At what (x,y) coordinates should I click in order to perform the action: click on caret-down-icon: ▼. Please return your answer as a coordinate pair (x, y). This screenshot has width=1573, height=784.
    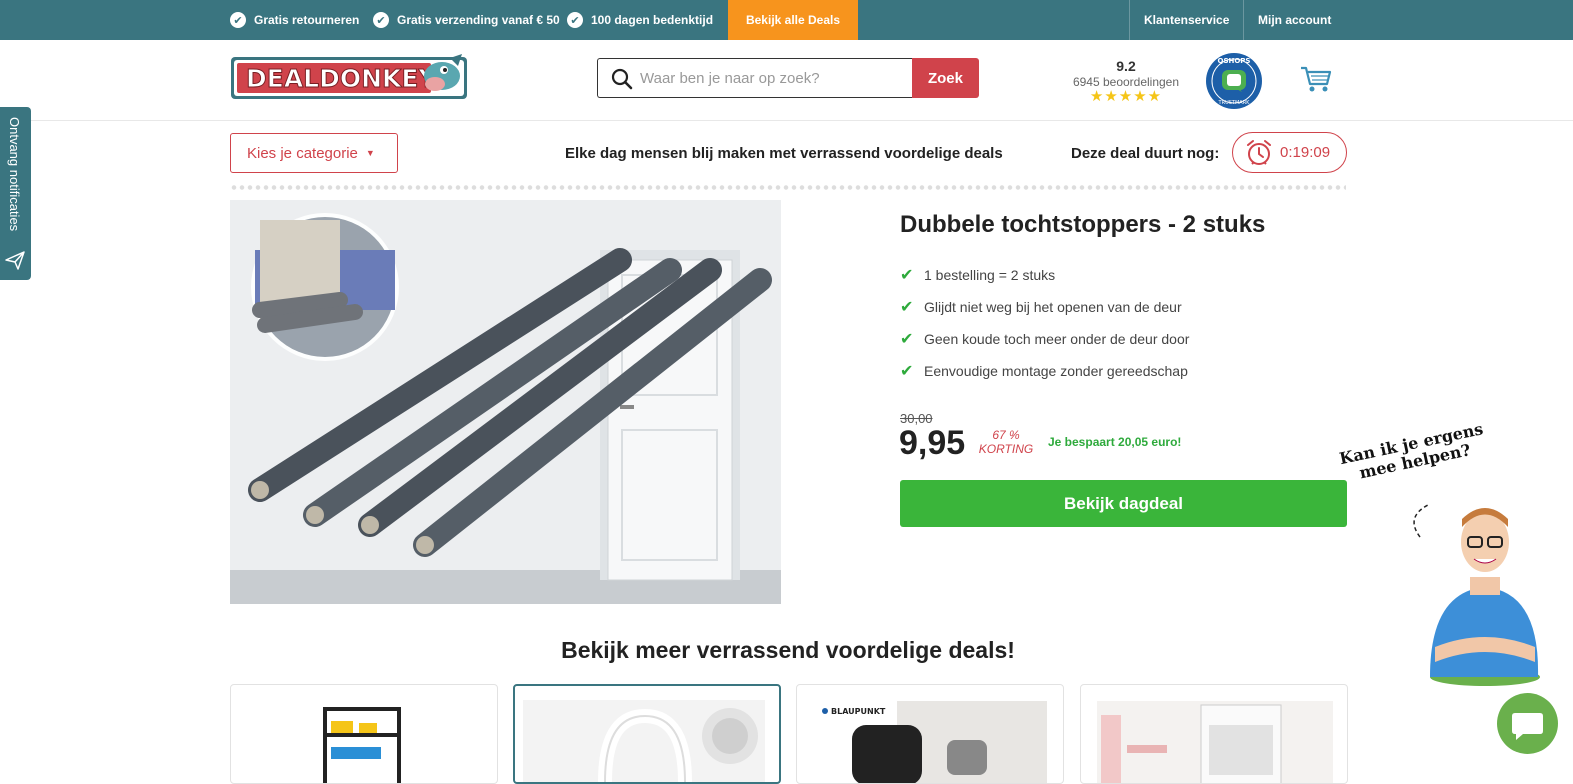
    Looking at the image, I should click on (370, 153).